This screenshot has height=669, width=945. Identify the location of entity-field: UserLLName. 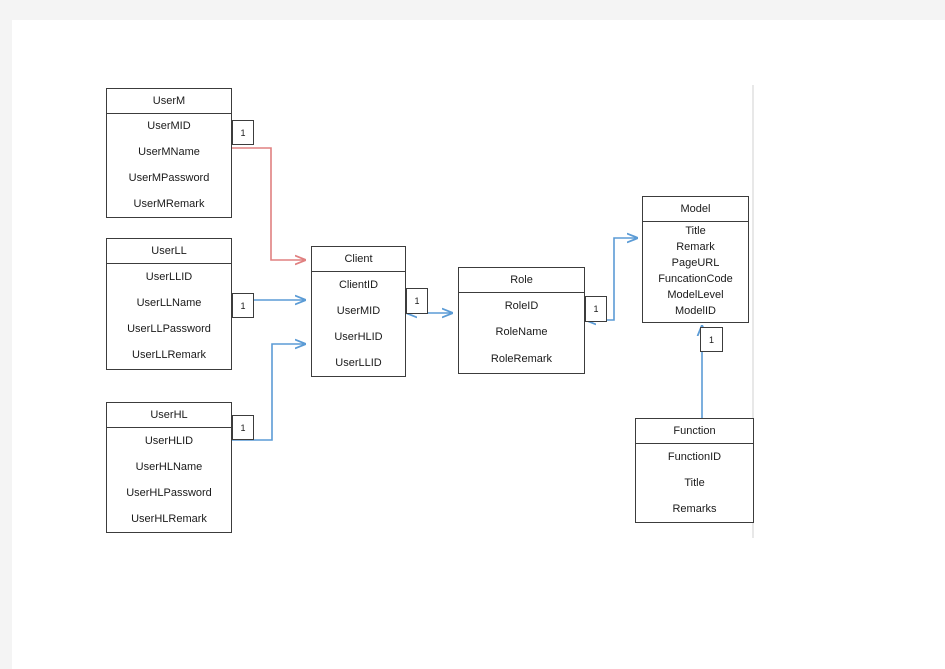
(169, 302).